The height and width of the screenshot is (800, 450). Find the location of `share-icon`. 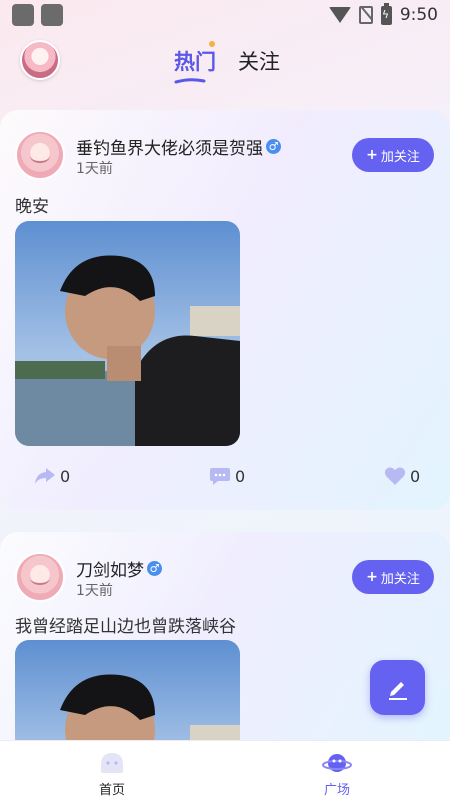

share-icon is located at coordinates (45, 476).